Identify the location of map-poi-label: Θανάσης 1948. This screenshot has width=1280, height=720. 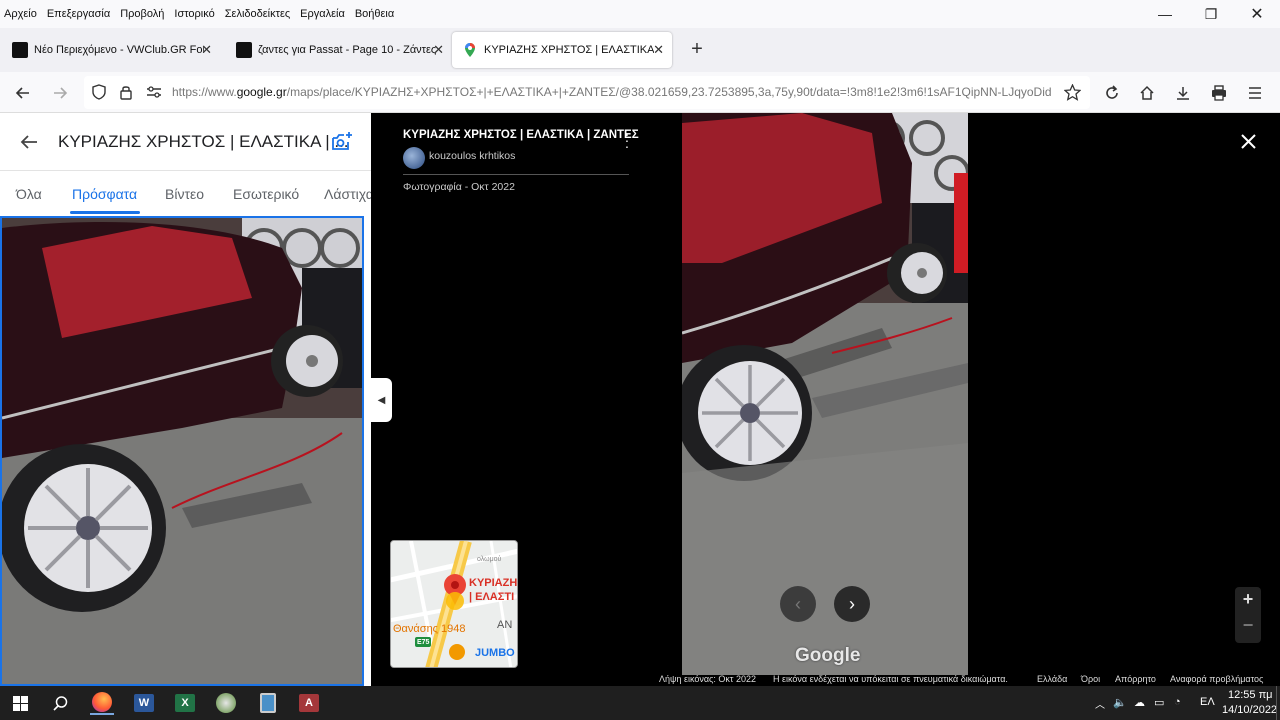
(429, 629).